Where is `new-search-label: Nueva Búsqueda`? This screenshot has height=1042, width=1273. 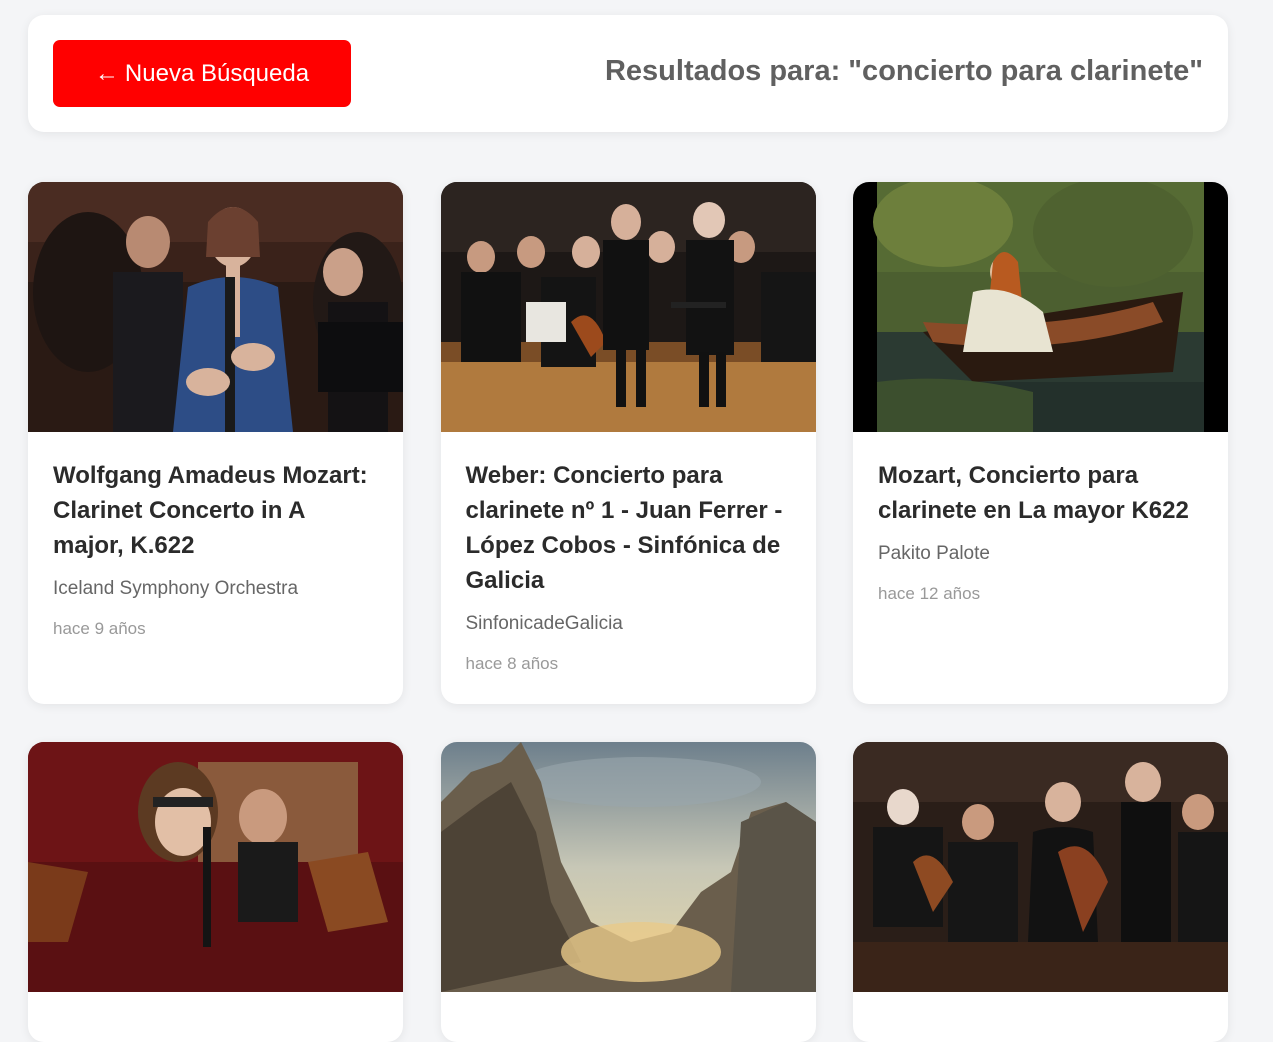
new-search-label: Nueva Búsqueda is located at coordinates (217, 73).